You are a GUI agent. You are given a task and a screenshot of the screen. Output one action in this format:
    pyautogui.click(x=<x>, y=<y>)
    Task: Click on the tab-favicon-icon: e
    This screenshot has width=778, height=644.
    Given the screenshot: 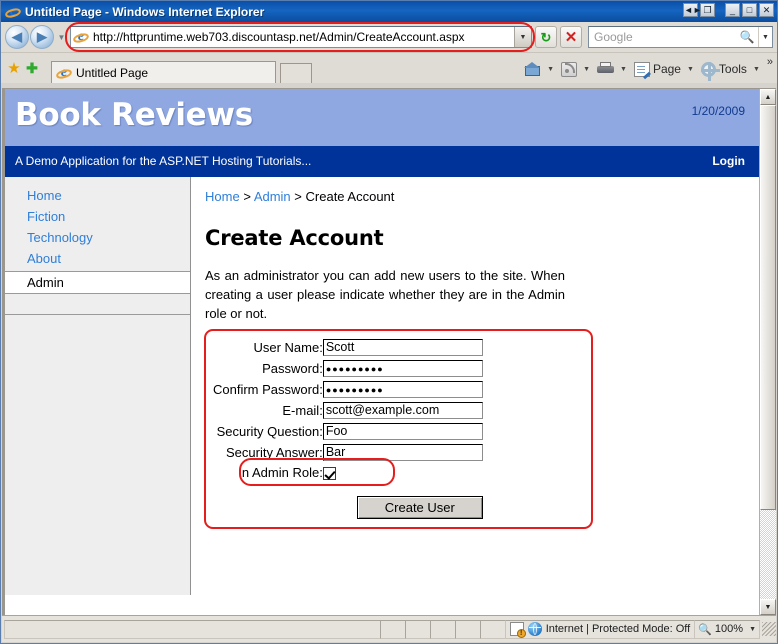 What is the action you would take?
    pyautogui.click(x=64, y=73)
    